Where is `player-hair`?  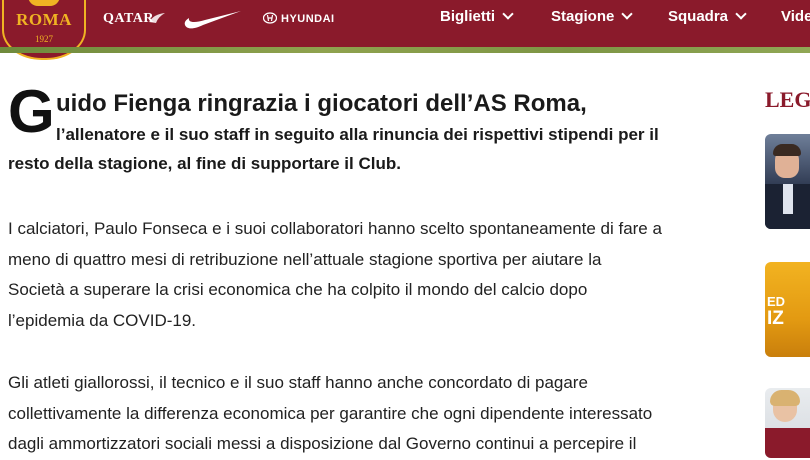 player-hair is located at coordinates (785, 398).